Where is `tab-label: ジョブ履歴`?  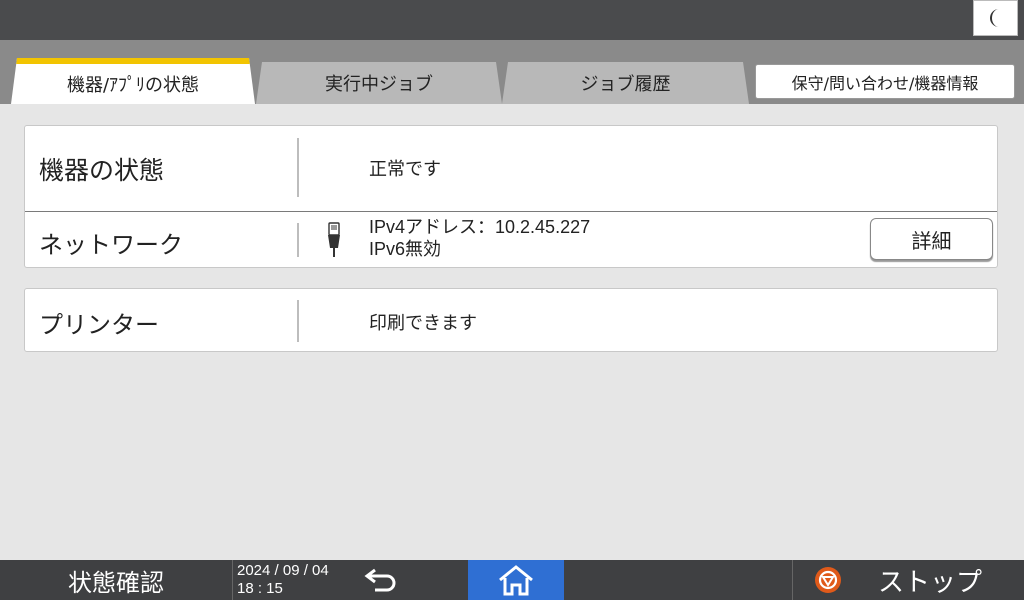
tab-label: ジョブ履歴 is located at coordinates (625, 84).